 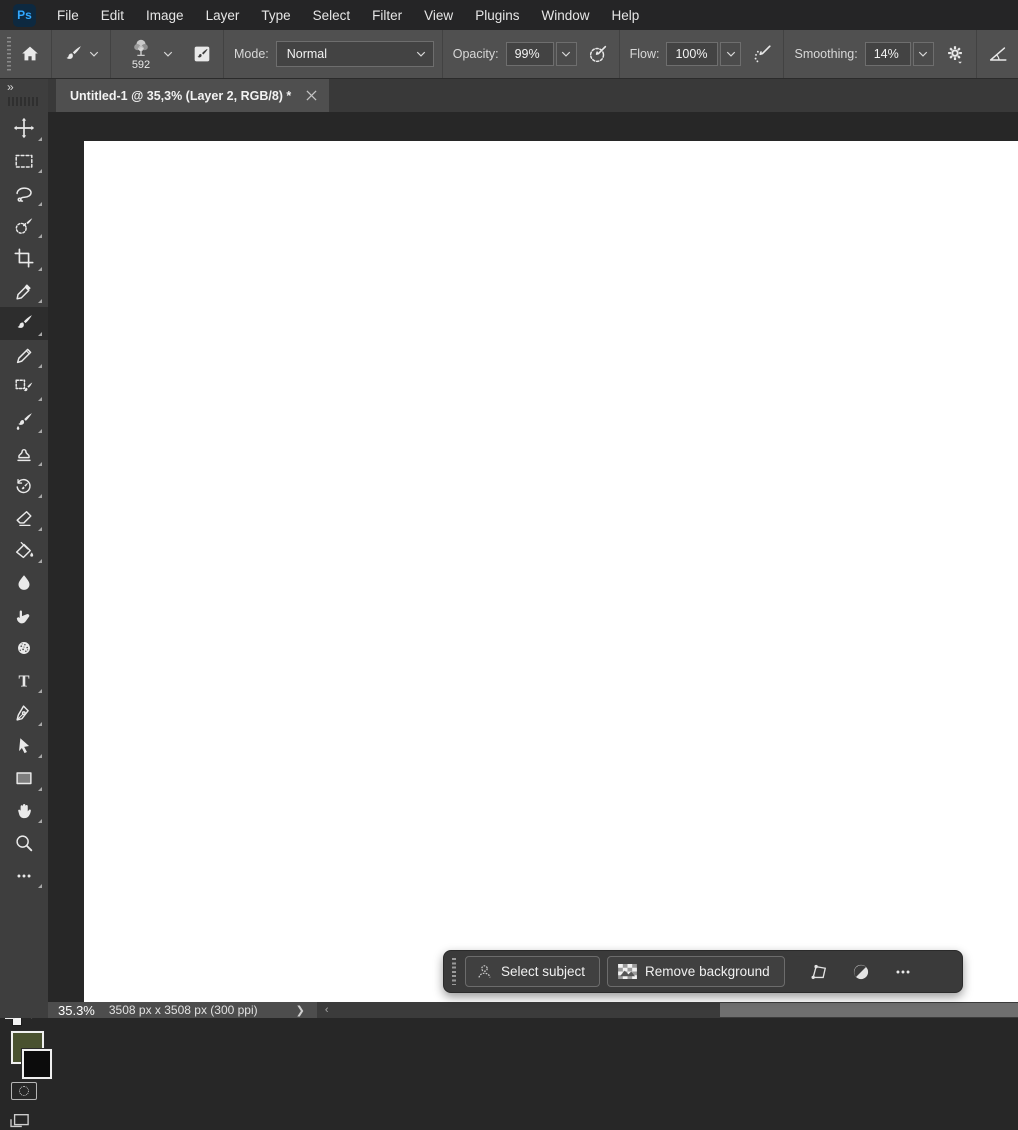 What do you see at coordinates (565, 15) in the screenshot?
I see `menu-window: Window` at bounding box center [565, 15].